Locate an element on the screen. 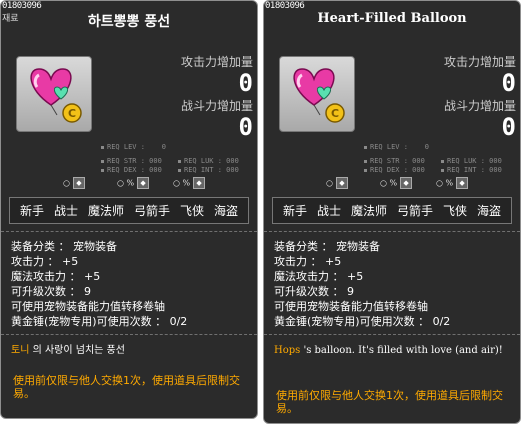 This screenshot has width=522, height=426. item-title: Heart-Filled Balloon is located at coordinates (392, 18).